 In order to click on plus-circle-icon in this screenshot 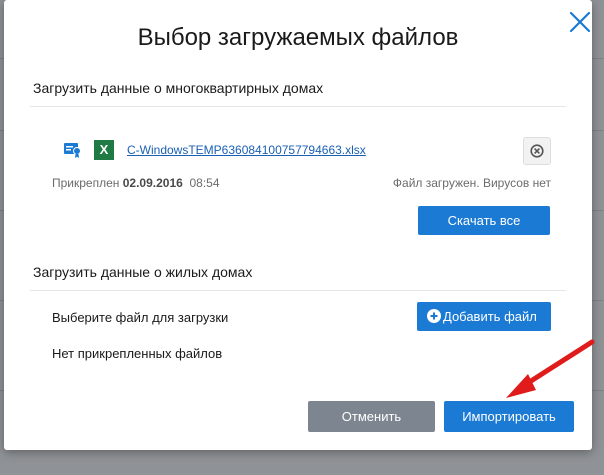, I will do `click(434, 316)`.